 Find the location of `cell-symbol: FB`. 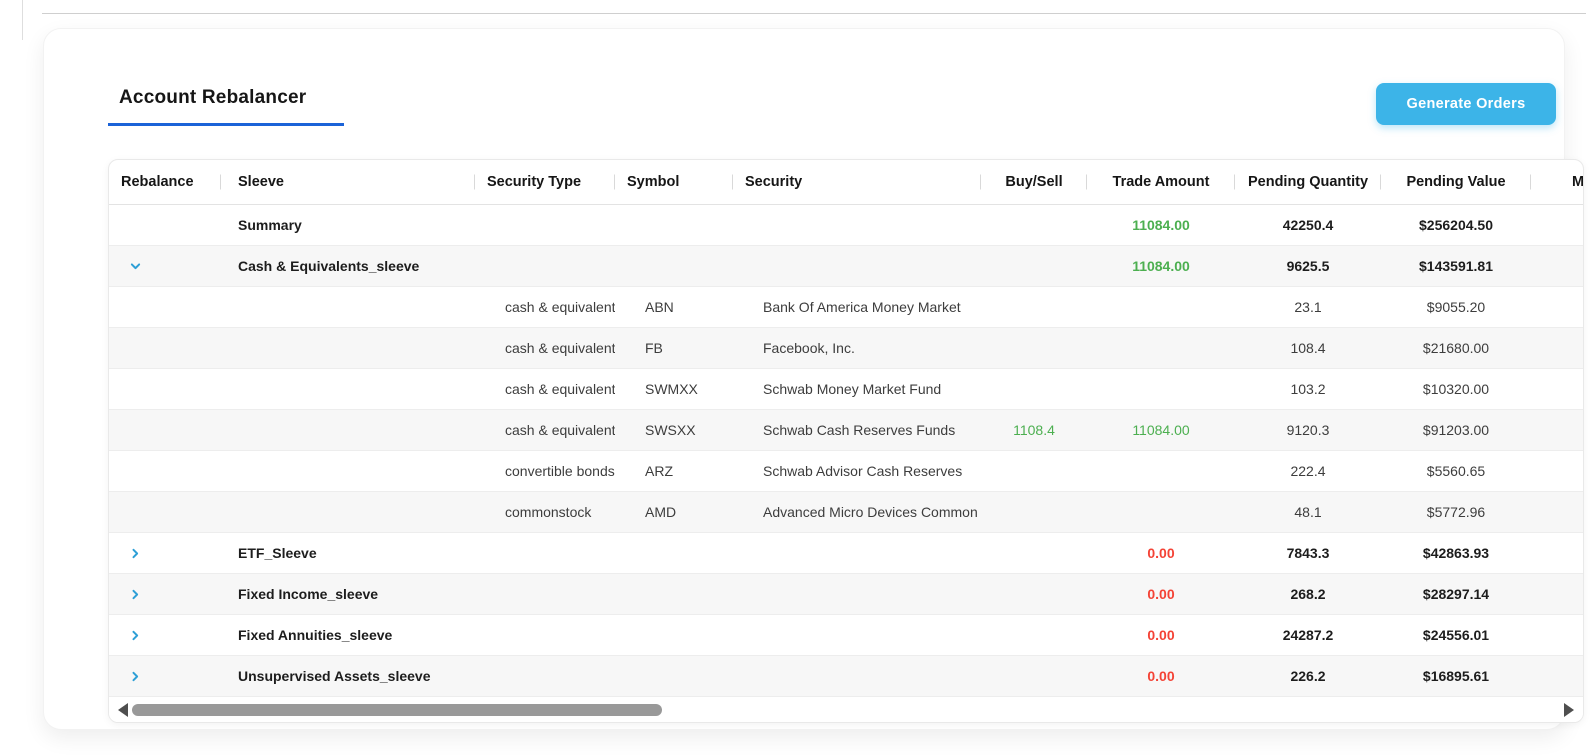

cell-symbol: FB is located at coordinates (654, 348).